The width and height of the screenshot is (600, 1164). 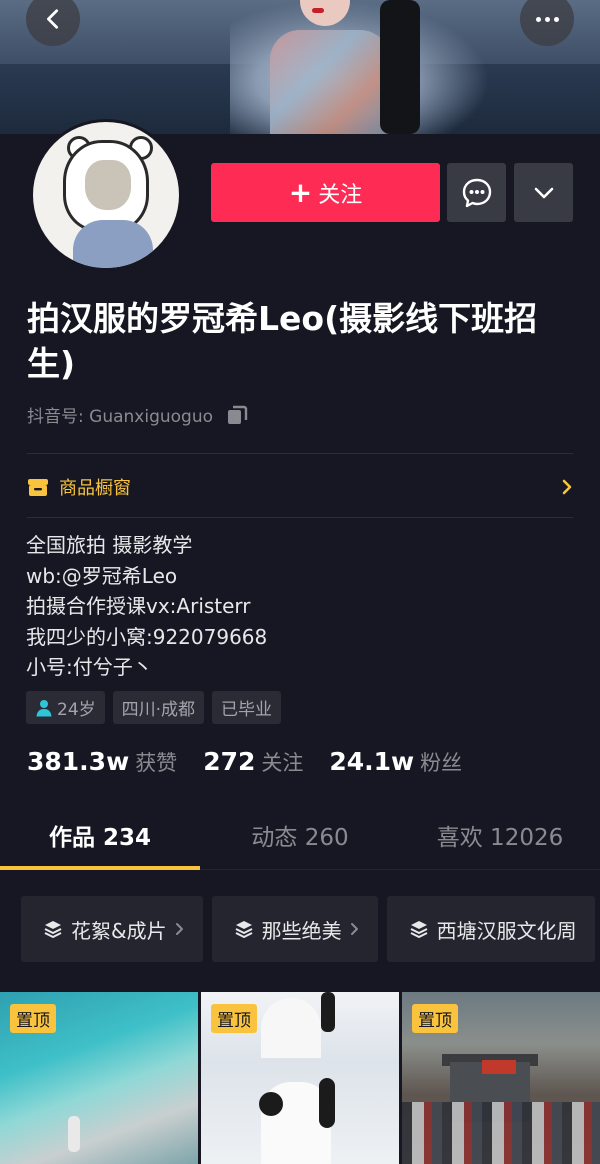 What do you see at coordinates (106, 195) in the screenshot?
I see `avatar` at bounding box center [106, 195].